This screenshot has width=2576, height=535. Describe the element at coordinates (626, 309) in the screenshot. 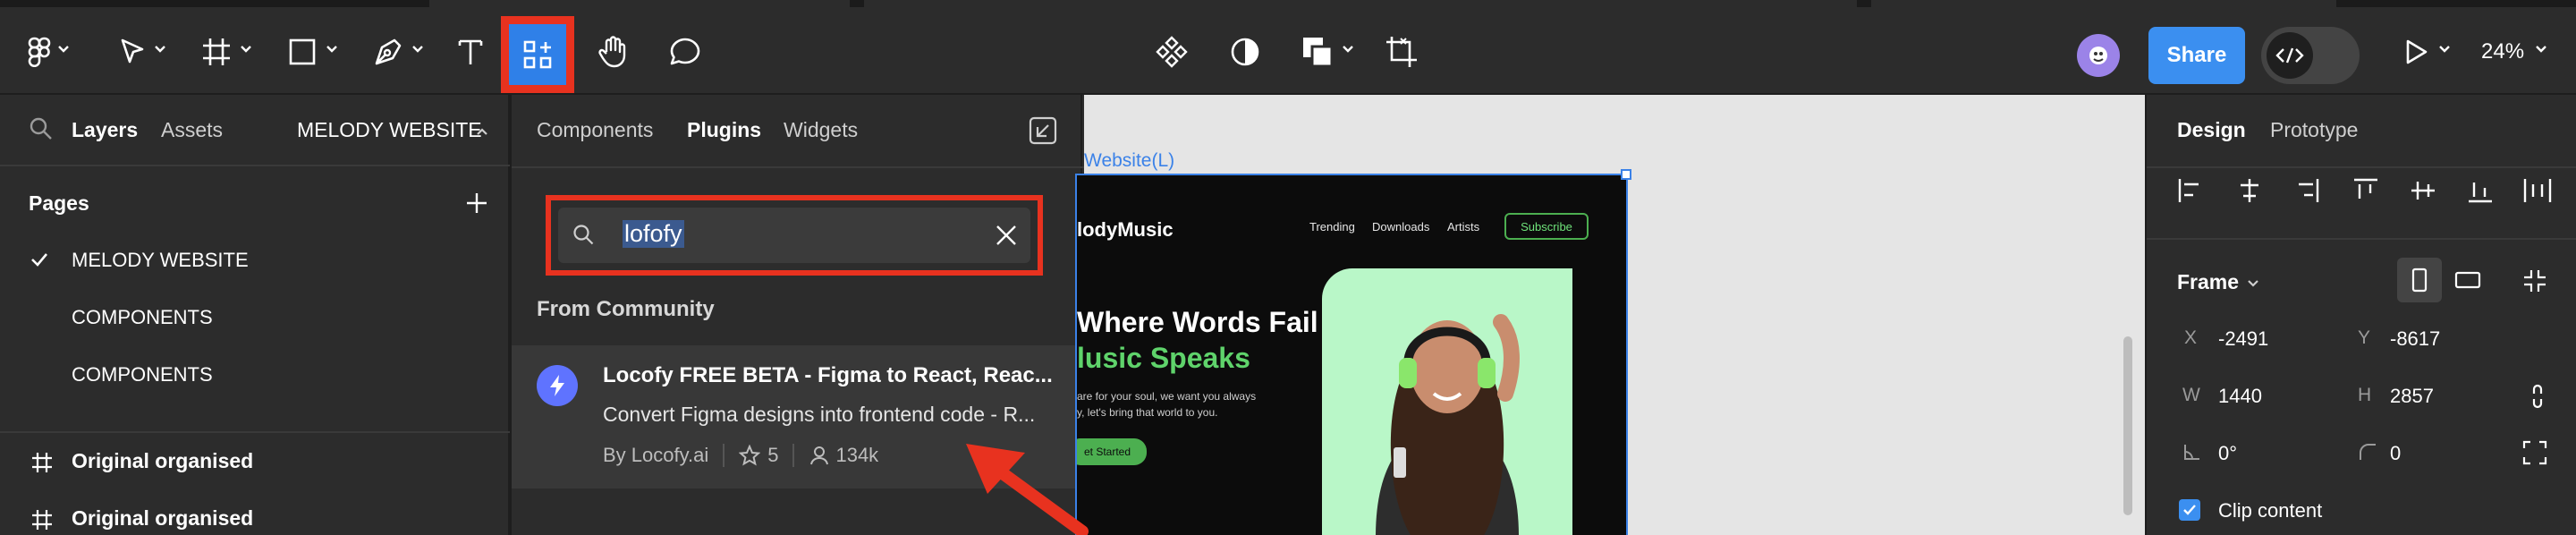

I see `section-heading: From Community` at that location.